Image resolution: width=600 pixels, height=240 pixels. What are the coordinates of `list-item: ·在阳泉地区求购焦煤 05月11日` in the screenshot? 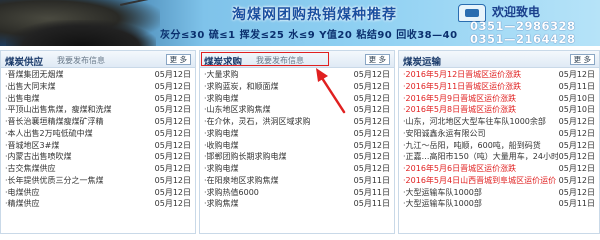 It's located at (297, 181).